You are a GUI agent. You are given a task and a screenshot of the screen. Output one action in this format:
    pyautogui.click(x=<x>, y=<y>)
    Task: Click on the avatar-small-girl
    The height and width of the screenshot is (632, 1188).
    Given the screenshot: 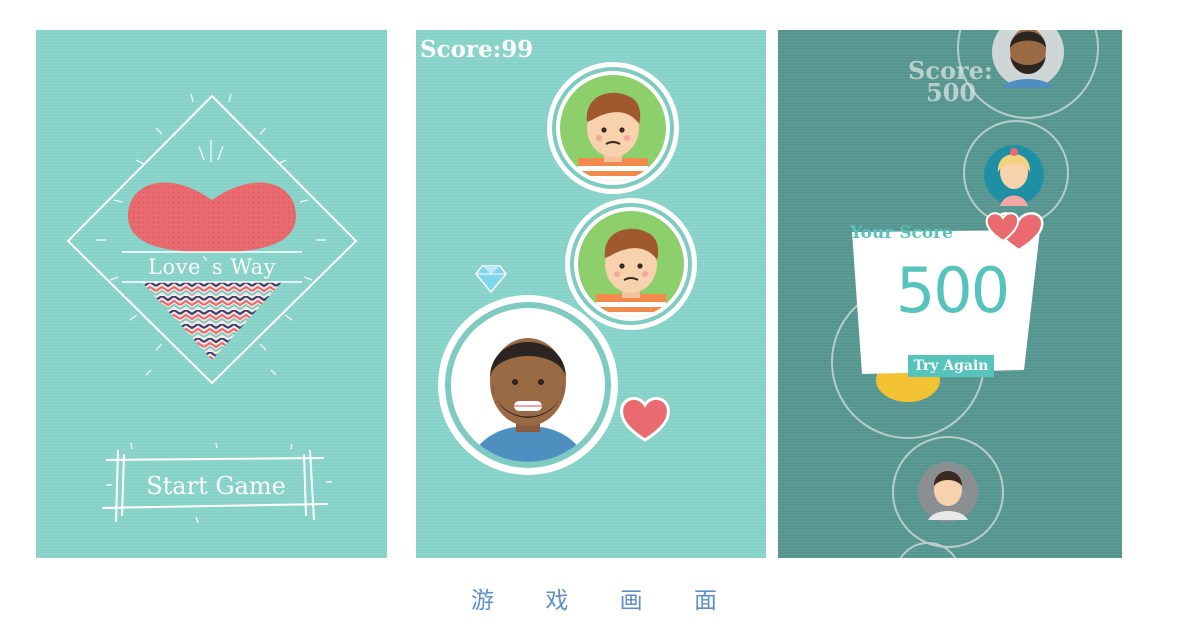 What is the action you would take?
    pyautogui.click(x=1014, y=175)
    